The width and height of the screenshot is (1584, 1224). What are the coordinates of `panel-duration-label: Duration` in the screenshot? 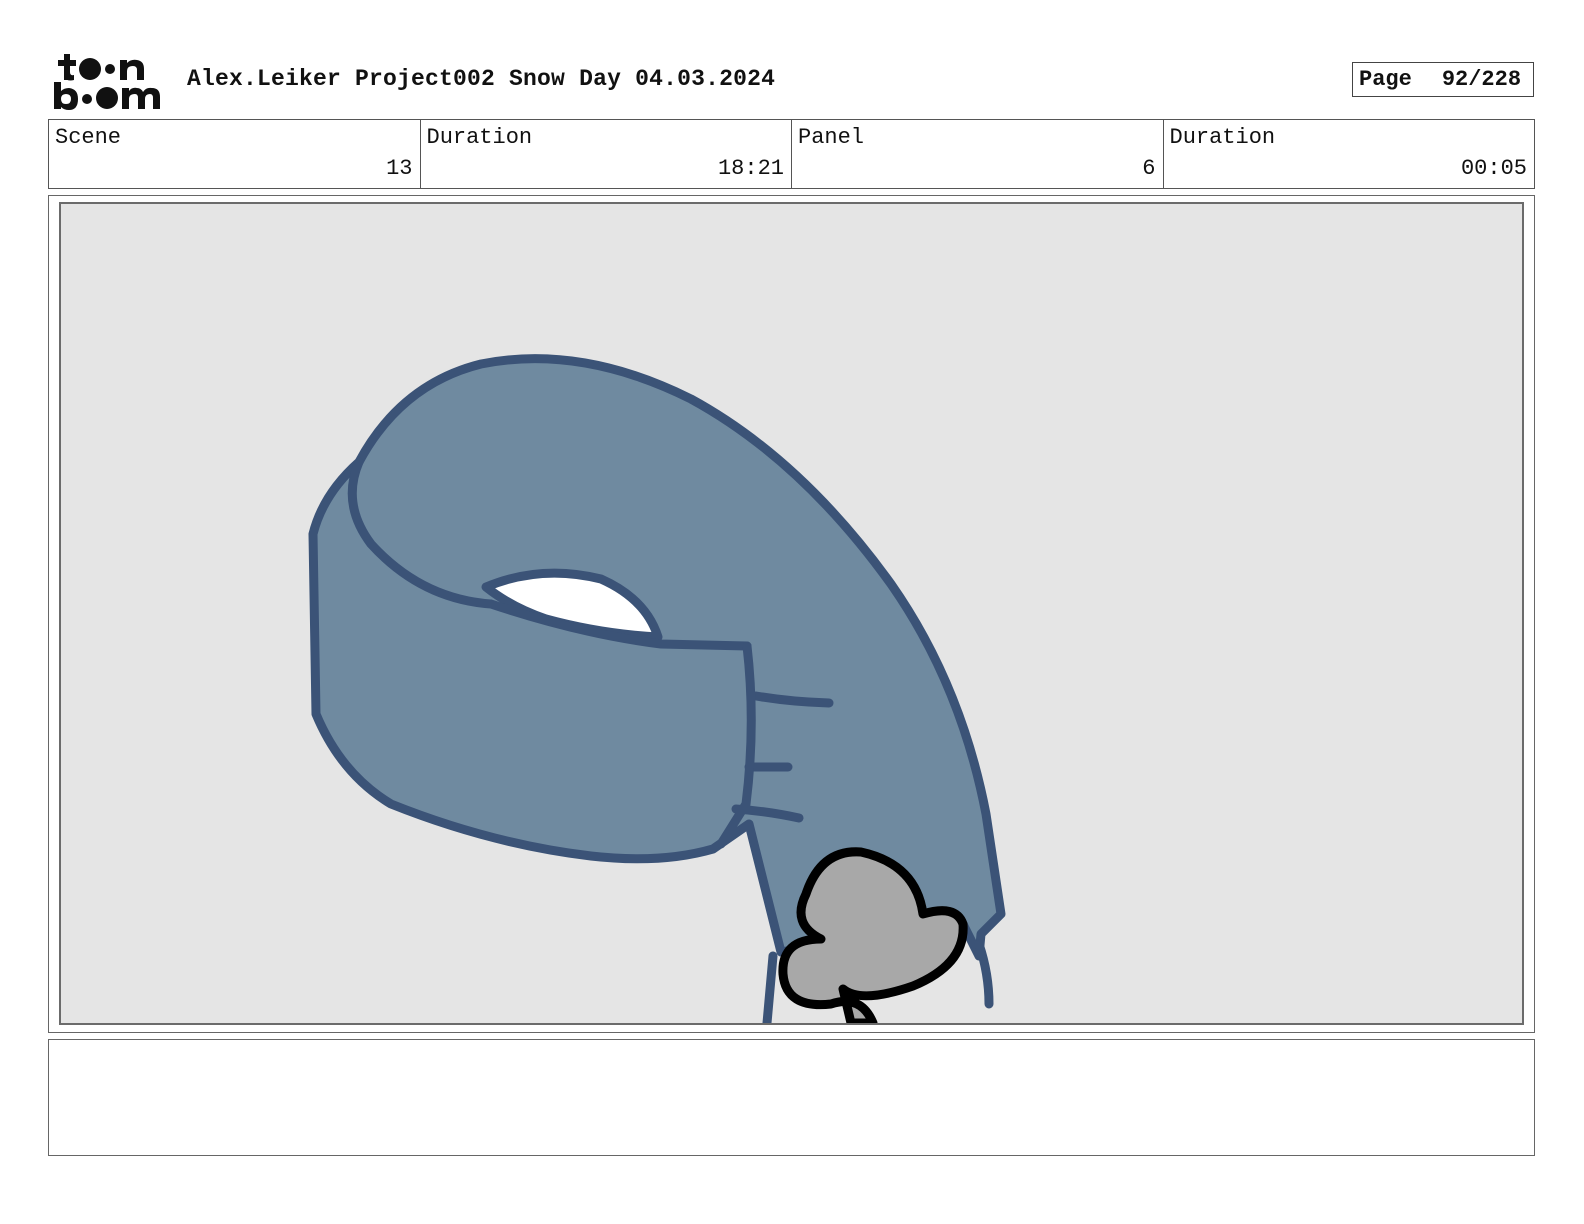 It's located at (1222, 137).